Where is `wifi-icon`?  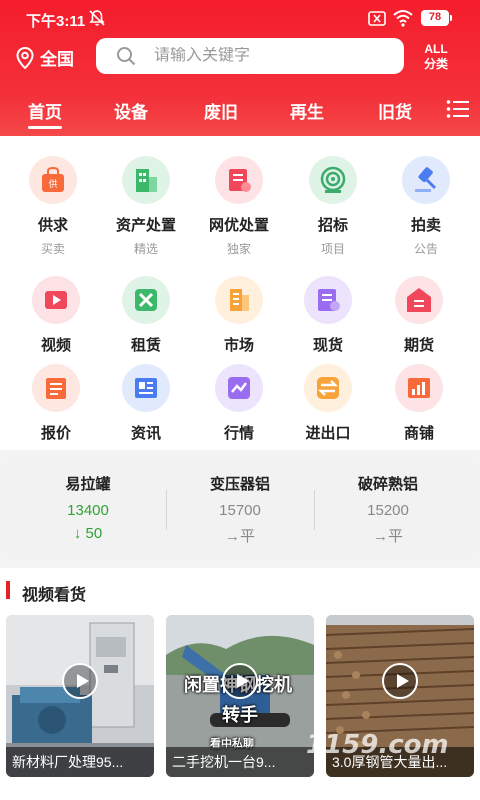 wifi-icon is located at coordinates (403, 18).